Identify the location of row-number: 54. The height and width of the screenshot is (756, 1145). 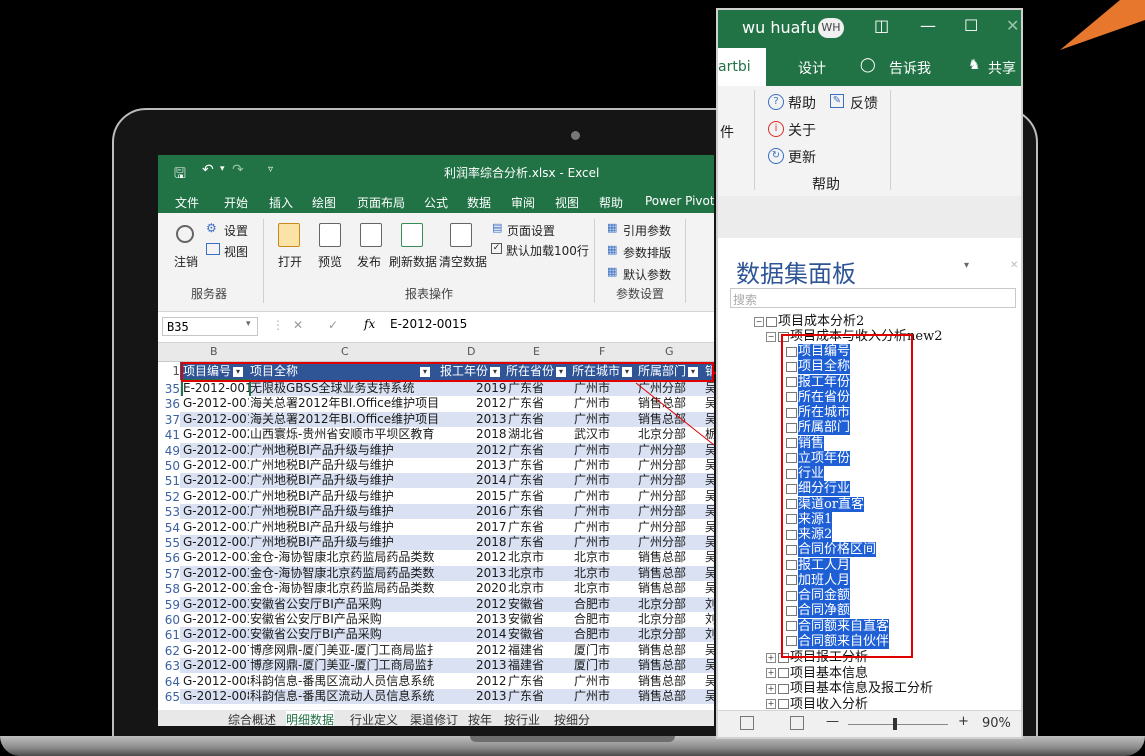
(169, 528).